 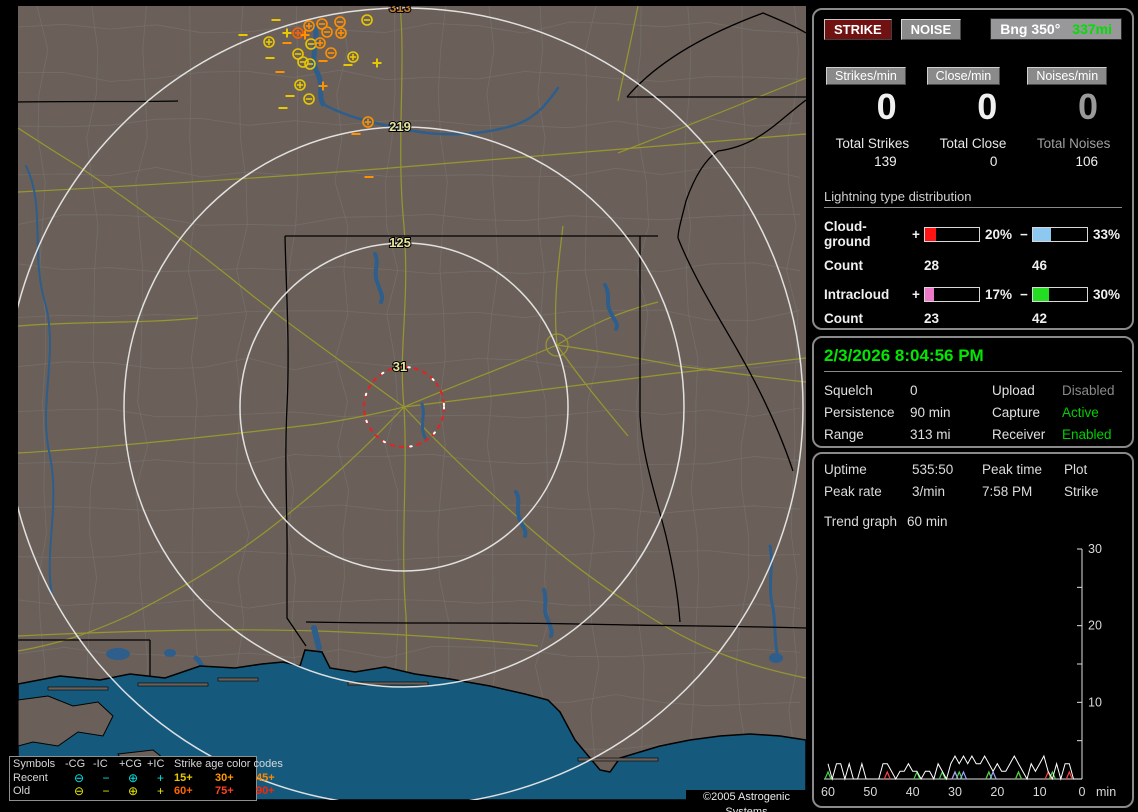 What do you see at coordinates (1087, 434) in the screenshot?
I see `receiver-status: Enabled` at bounding box center [1087, 434].